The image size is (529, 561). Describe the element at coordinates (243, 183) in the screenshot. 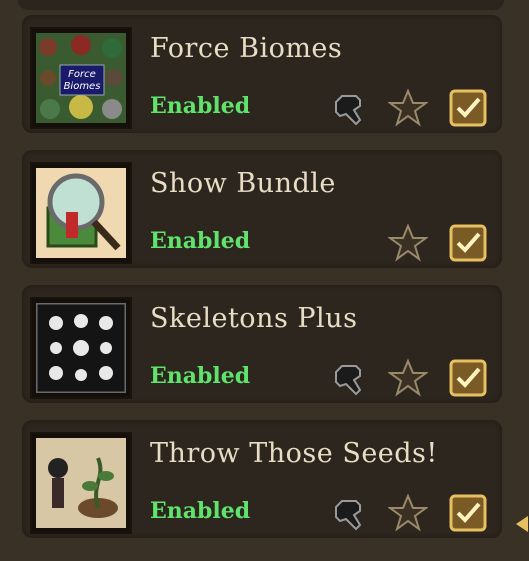

I see `mod-title: Show Bundle` at that location.